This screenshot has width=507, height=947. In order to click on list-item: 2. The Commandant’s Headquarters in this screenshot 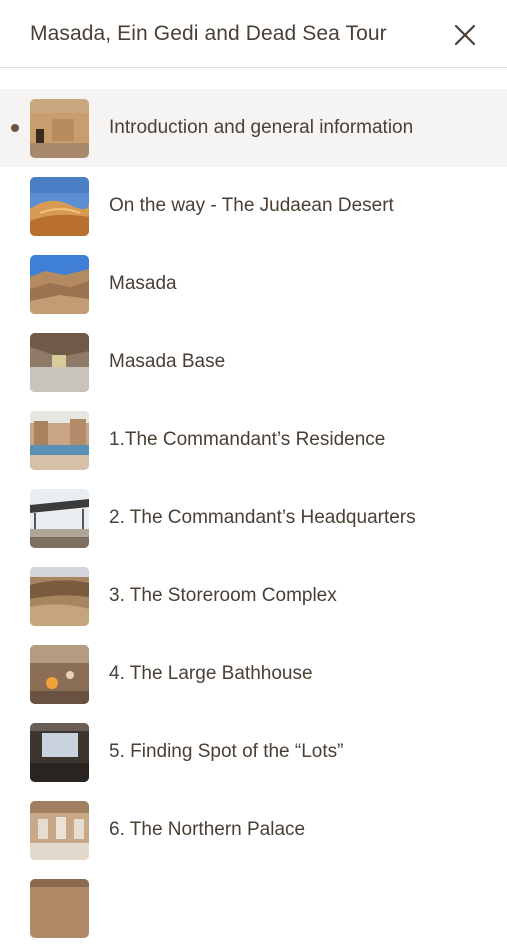, I will do `click(253, 518)`.